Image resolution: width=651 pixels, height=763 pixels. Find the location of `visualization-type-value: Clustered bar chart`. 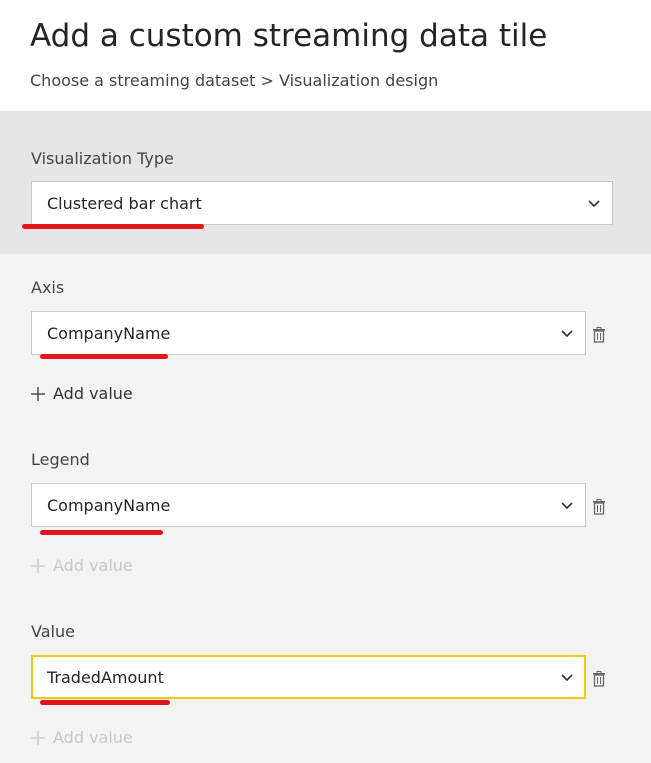

visualization-type-value: Clustered bar chart is located at coordinates (124, 203).